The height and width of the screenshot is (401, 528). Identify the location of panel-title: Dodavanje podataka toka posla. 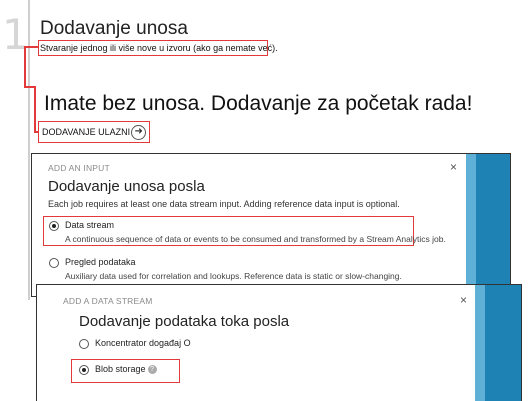
(184, 321).